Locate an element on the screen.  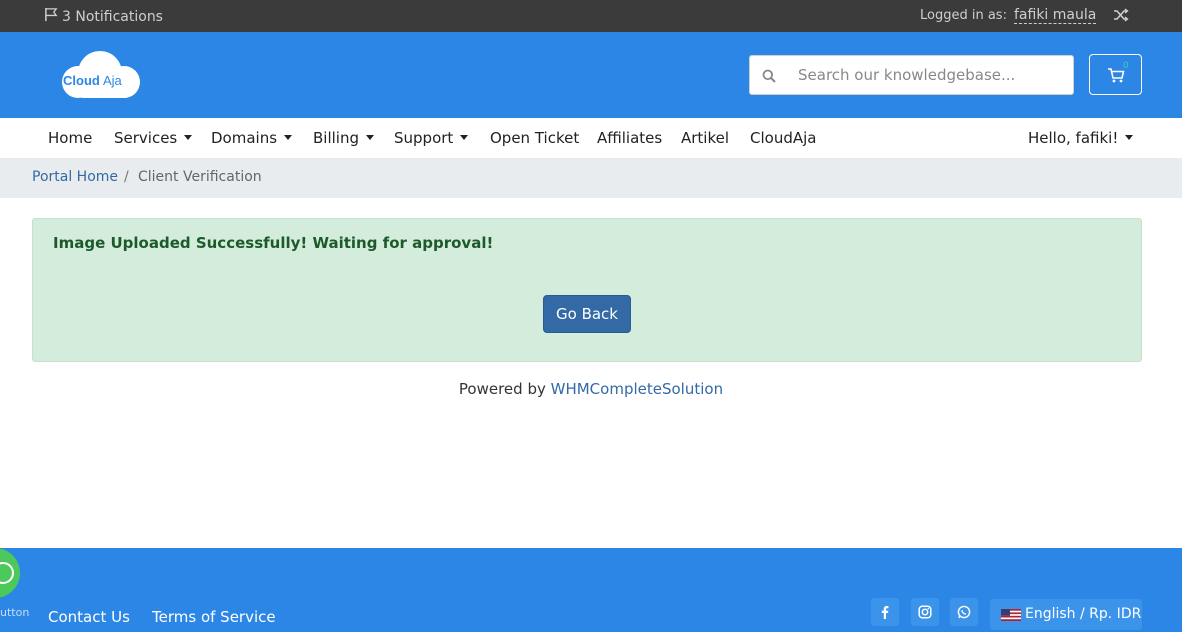
whatsapp-link is located at coordinates (964, 612).